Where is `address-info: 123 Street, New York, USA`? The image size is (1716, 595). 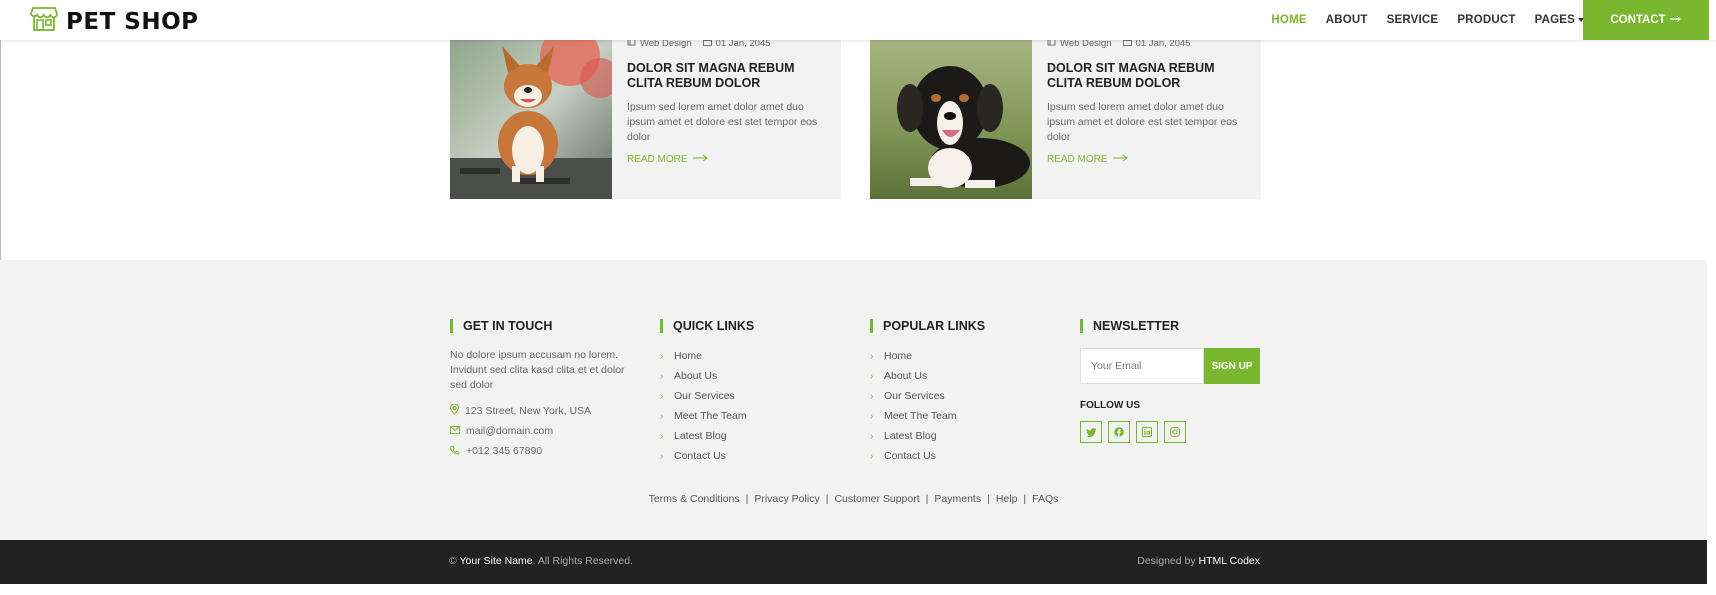 address-info: 123 Street, New York, USA is located at coordinates (539, 411).